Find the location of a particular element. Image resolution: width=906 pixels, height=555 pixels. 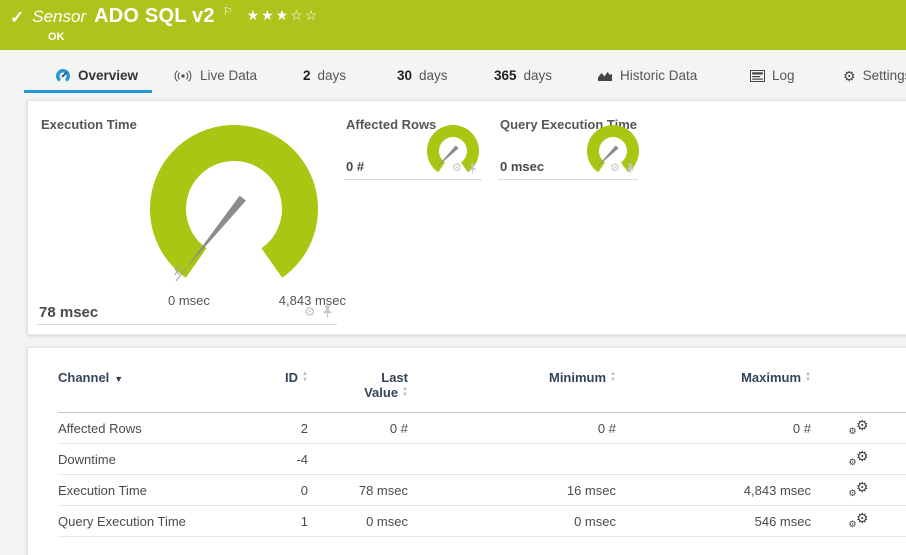

channel-name: Downtime is located at coordinates (145, 459).